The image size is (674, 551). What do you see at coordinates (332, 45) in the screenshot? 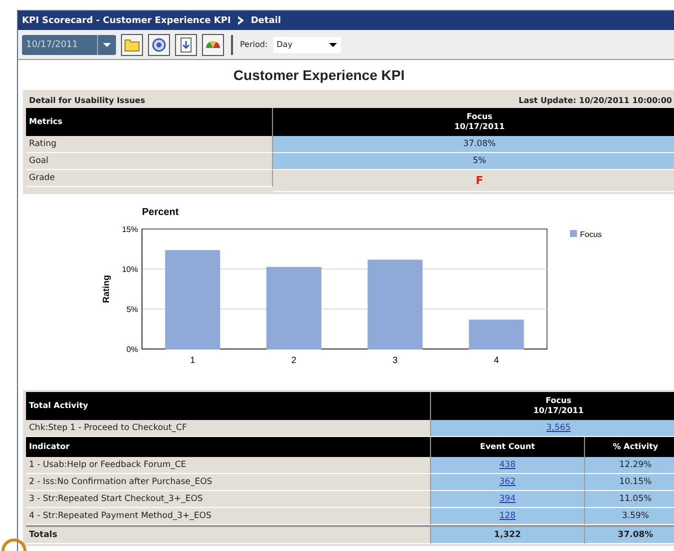
I see `dropdown-arrow-icon` at bounding box center [332, 45].